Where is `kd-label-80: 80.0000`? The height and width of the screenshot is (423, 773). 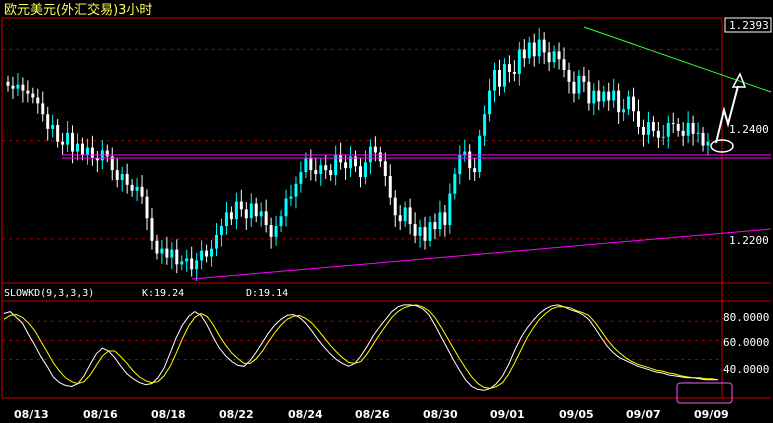
kd-label-80: 80.0000 is located at coordinates (746, 317).